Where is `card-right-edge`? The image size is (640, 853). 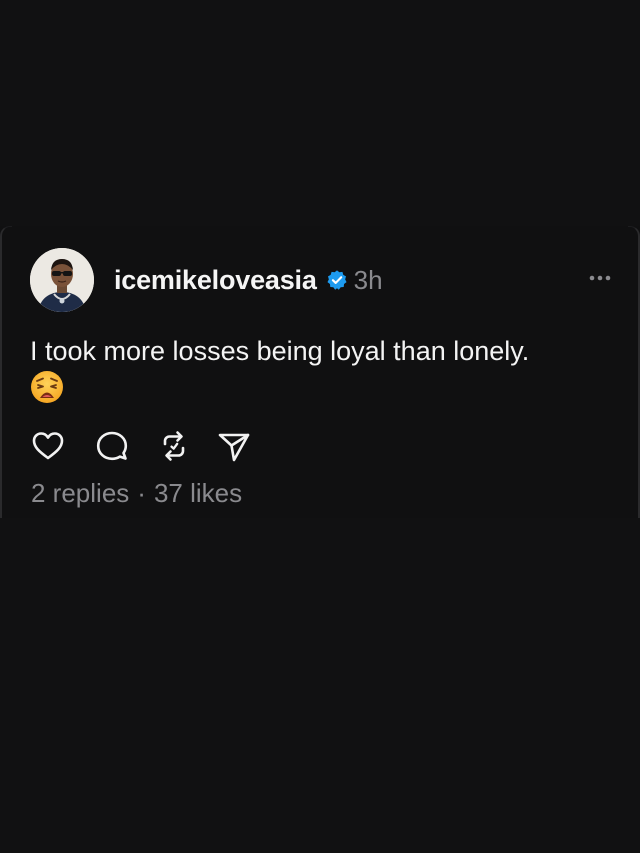
card-right-edge is located at coordinates (634, 372).